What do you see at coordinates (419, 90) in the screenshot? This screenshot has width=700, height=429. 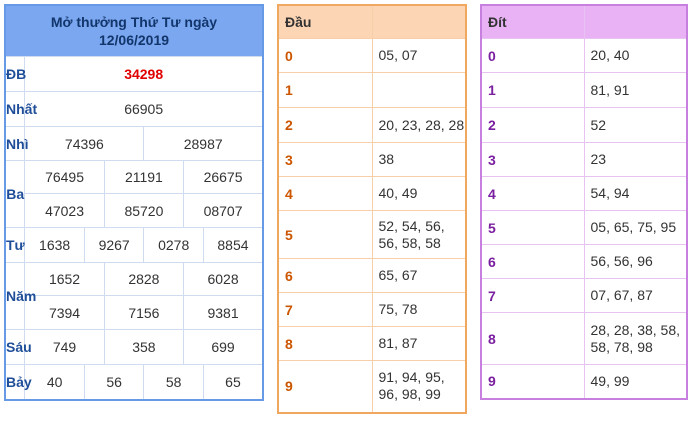 I see `dau-values` at bounding box center [419, 90].